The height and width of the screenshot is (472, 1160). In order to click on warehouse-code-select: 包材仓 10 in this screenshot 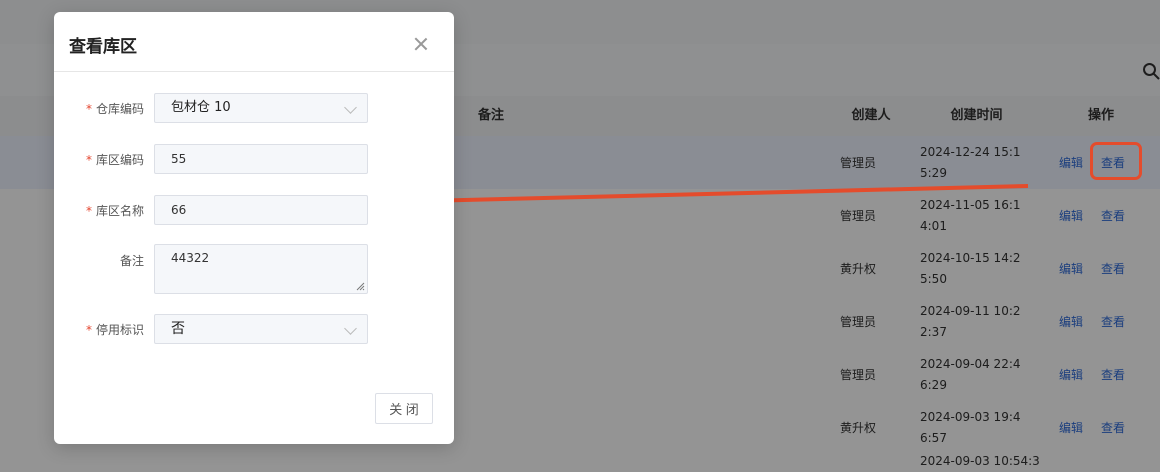, I will do `click(261, 108)`.